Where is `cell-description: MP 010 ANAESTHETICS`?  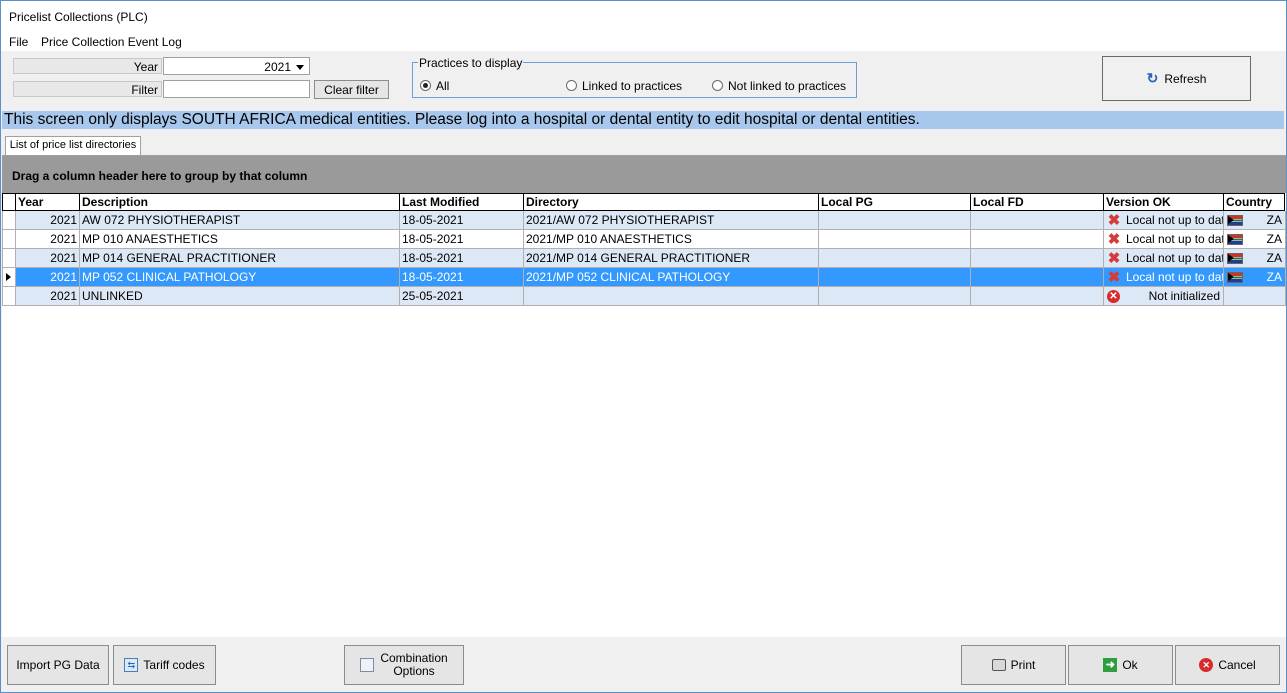
cell-description: MP 010 ANAESTHETICS is located at coordinates (240, 239).